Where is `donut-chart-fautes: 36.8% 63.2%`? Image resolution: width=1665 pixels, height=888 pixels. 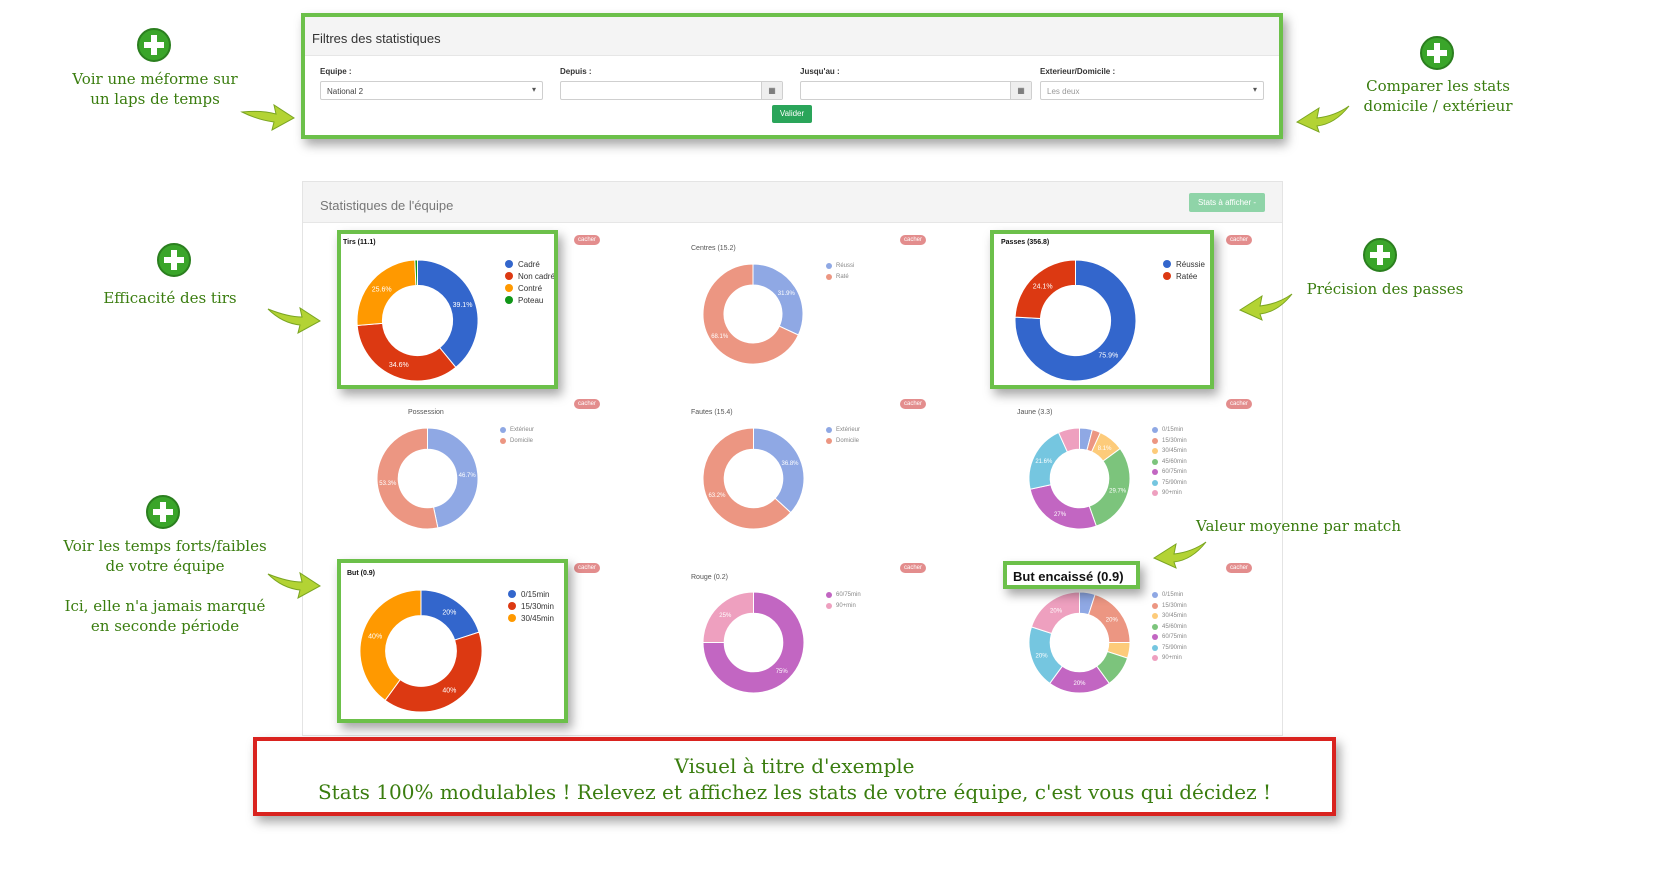 donut-chart-fautes: 36.8% 63.2% is located at coordinates (753, 478).